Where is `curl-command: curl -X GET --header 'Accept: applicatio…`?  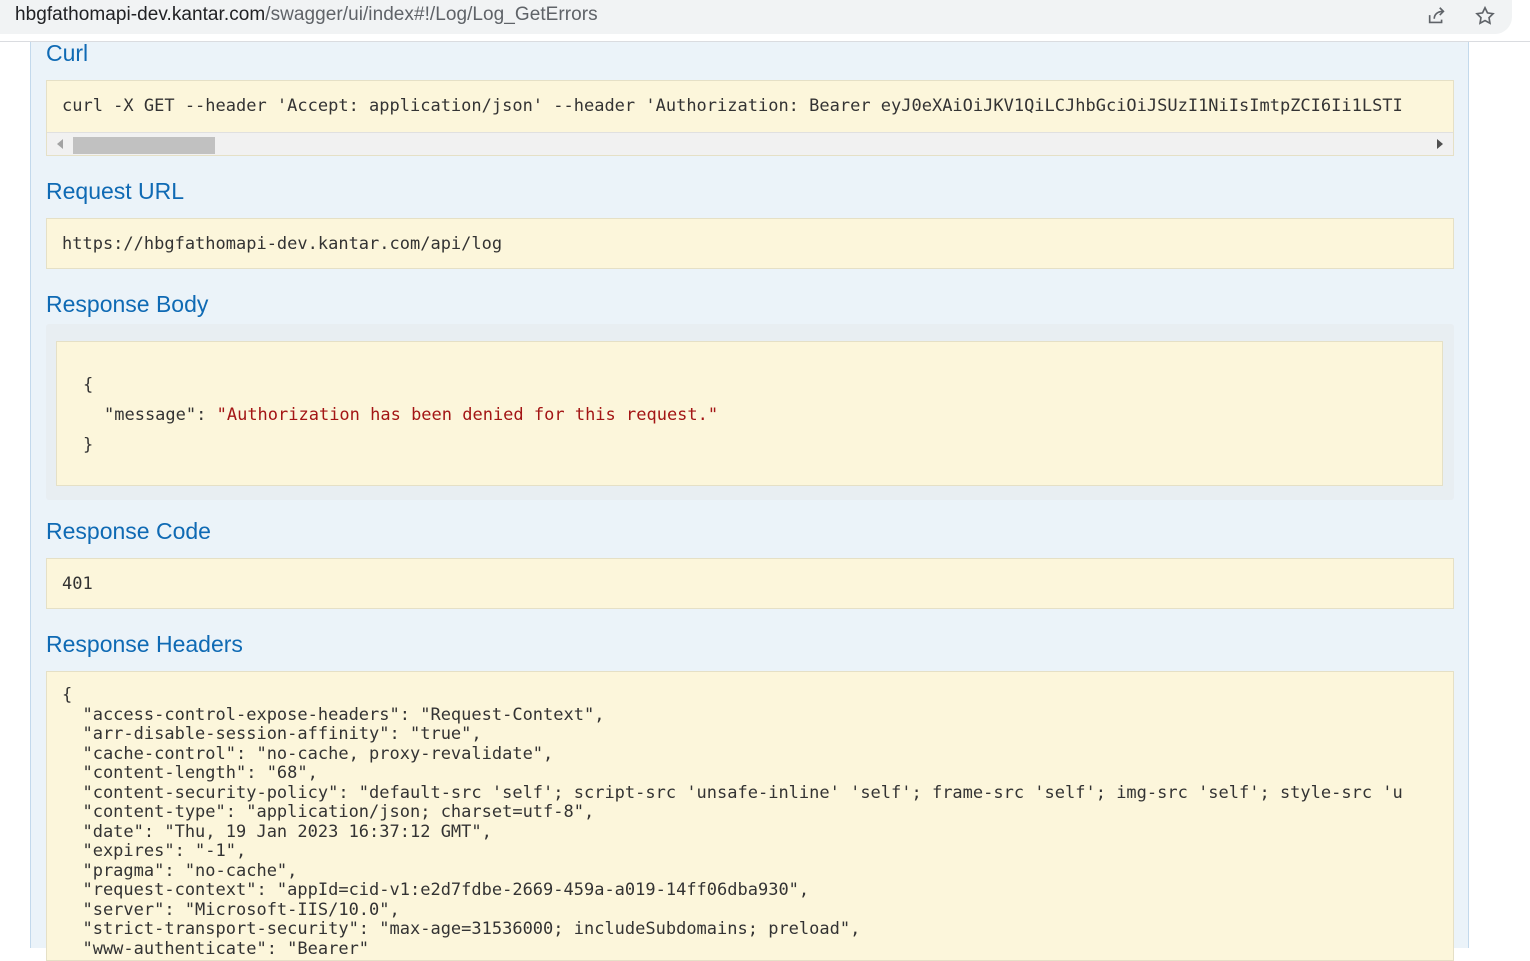 curl-command: curl -X GET --header 'Accept: applicatio… is located at coordinates (732, 106).